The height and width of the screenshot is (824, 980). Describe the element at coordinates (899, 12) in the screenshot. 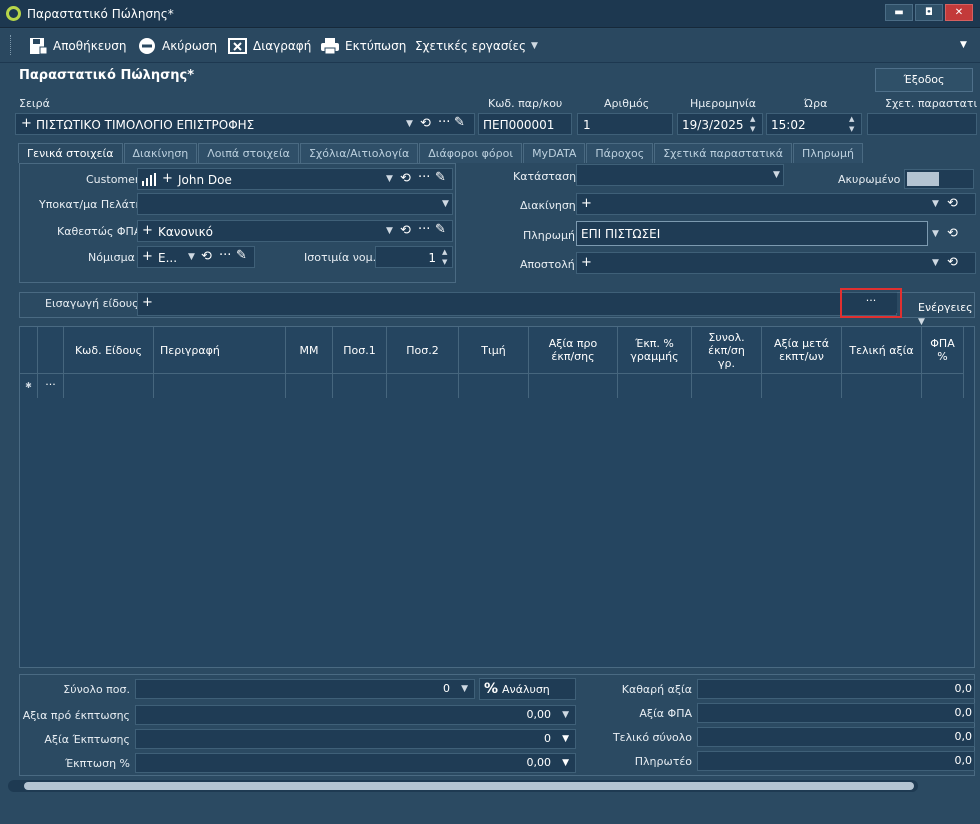

I see `minimize-button: ▬` at that location.